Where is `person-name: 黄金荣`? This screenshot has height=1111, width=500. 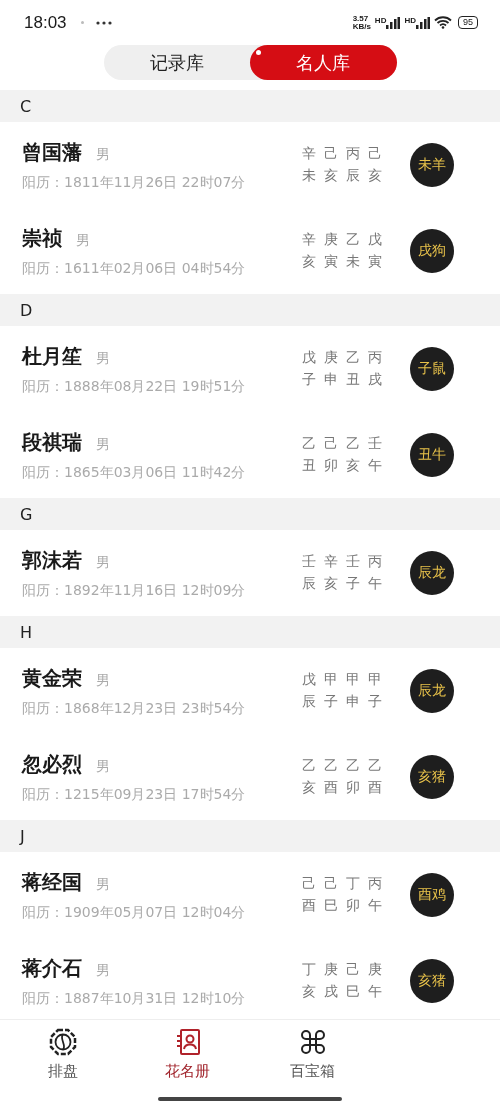 person-name: 黄金荣 is located at coordinates (52, 678).